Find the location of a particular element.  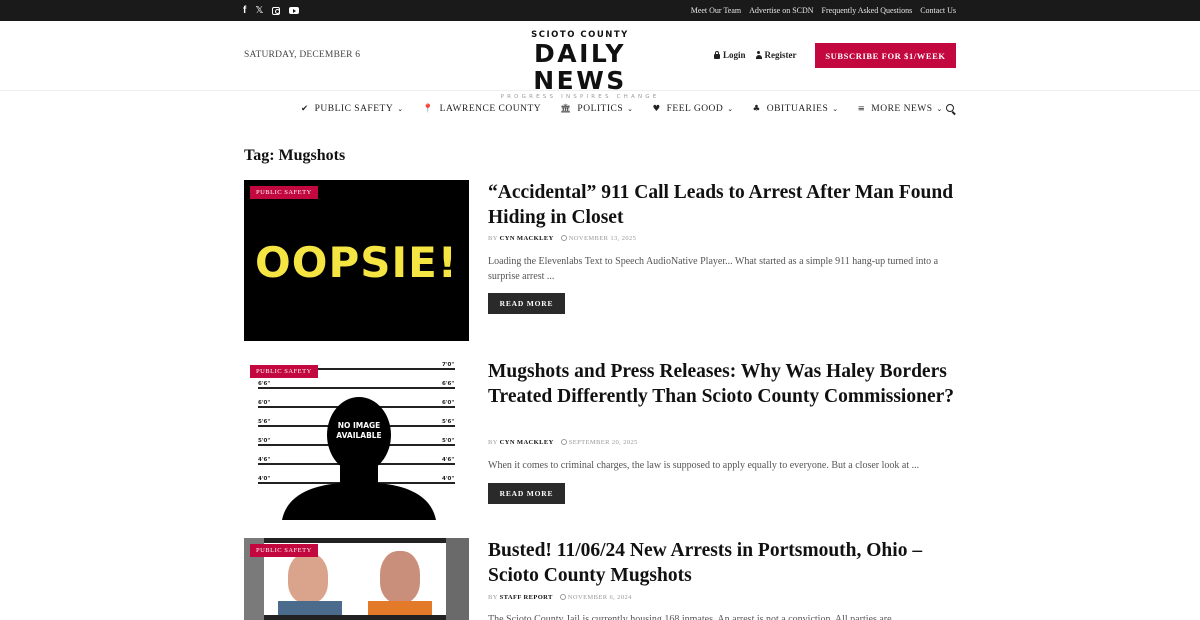

check-shield-icon: ✔ is located at coordinates (305, 109).